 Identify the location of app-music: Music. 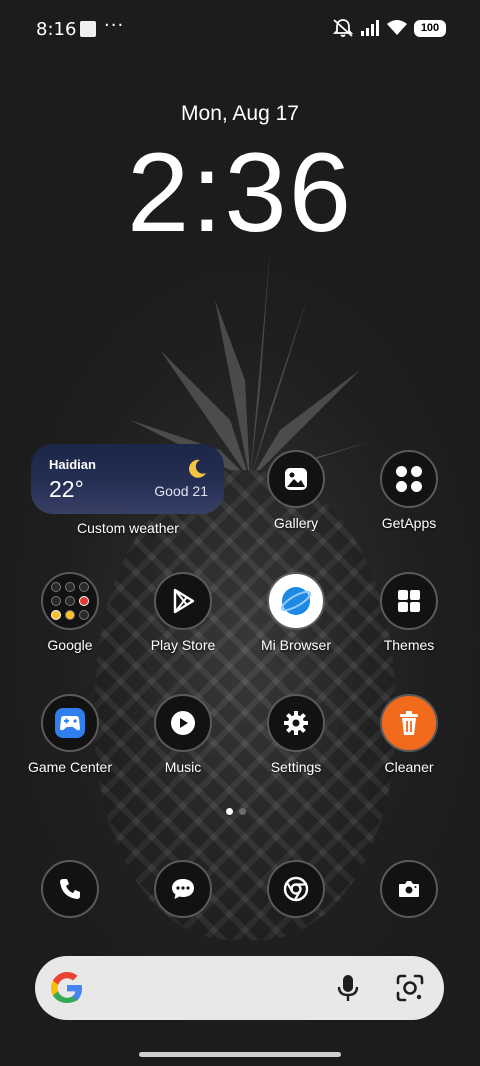
(183, 734).